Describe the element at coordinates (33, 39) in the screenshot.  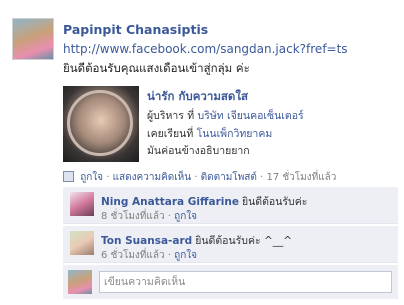
I see `author-avatar` at that location.